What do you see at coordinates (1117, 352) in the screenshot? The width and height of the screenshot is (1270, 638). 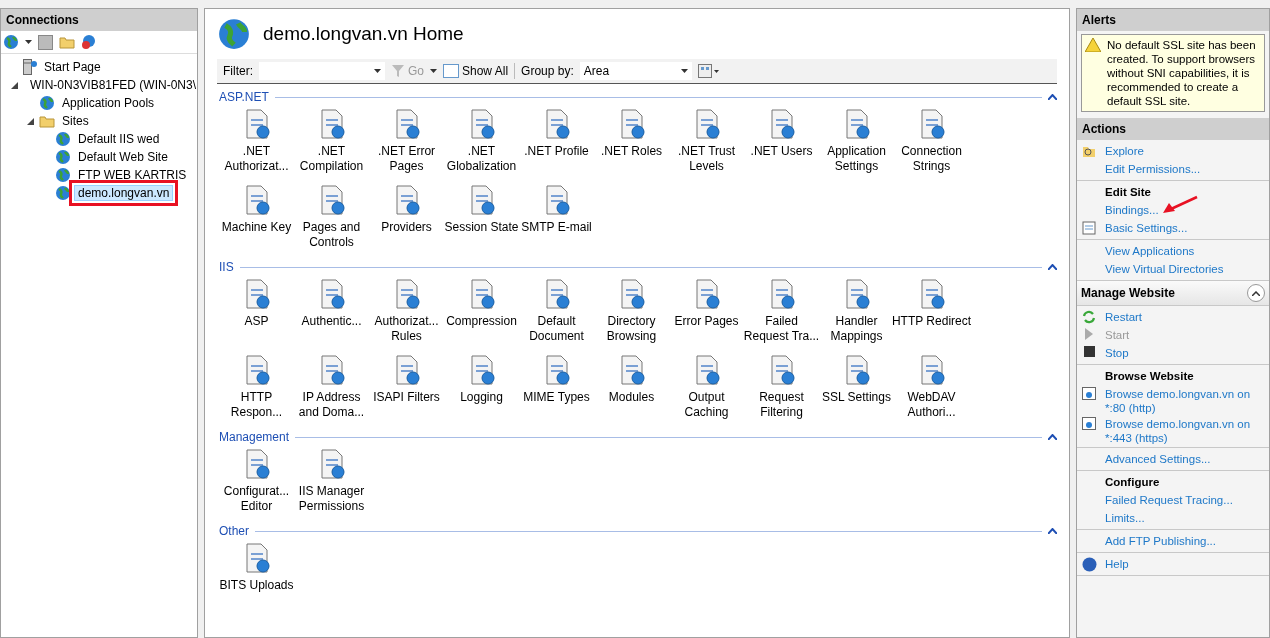 I see `action-link: Stop` at bounding box center [1117, 352].